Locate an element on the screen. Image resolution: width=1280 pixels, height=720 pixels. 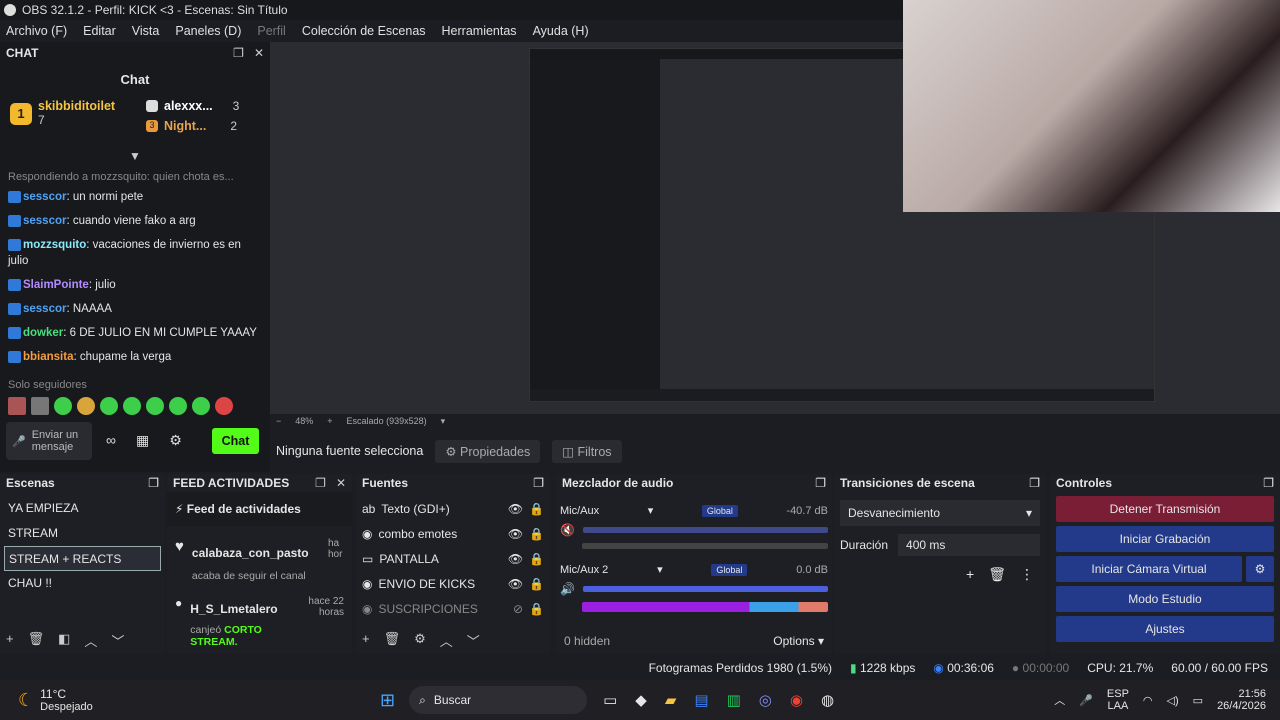
settings-button: Ajustes is located at coordinates (1165, 629).